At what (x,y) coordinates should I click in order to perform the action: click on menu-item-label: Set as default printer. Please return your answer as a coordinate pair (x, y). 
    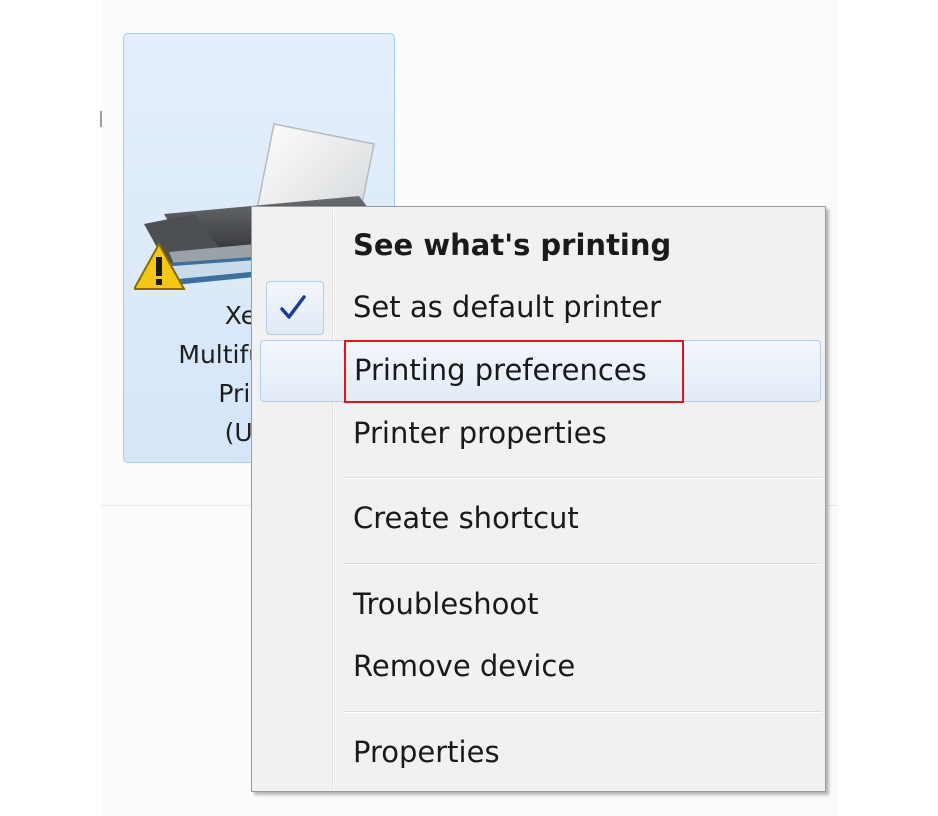
    Looking at the image, I should click on (507, 307).